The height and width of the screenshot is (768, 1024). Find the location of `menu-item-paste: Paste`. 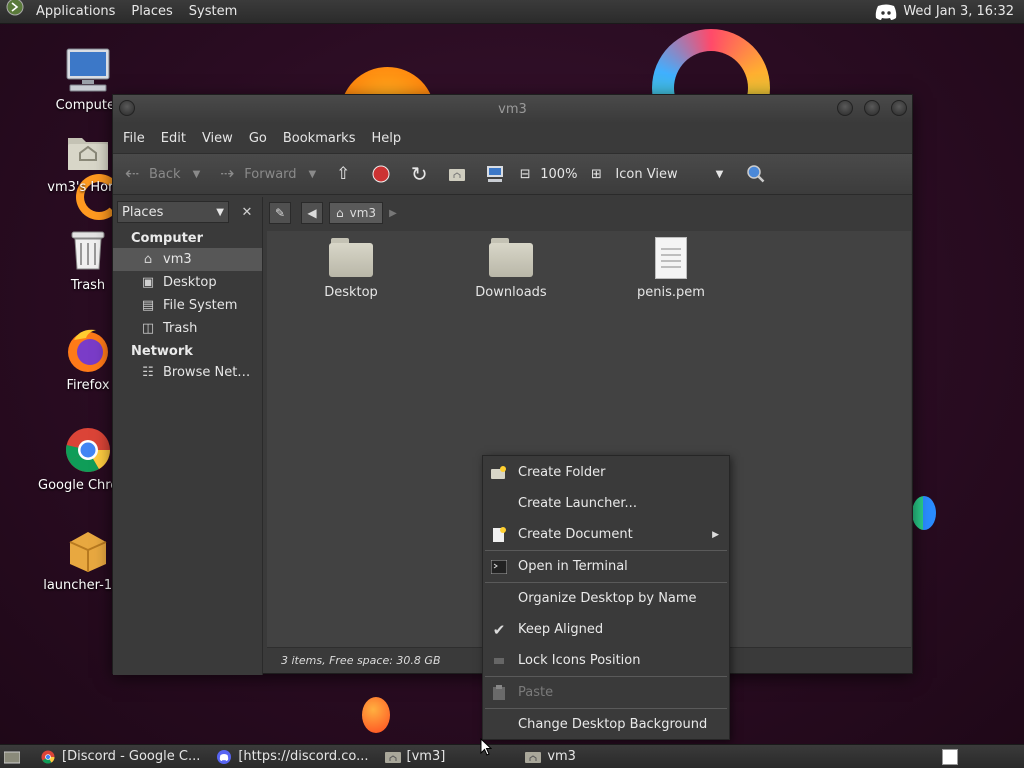

menu-item-paste: Paste is located at coordinates (606, 692).